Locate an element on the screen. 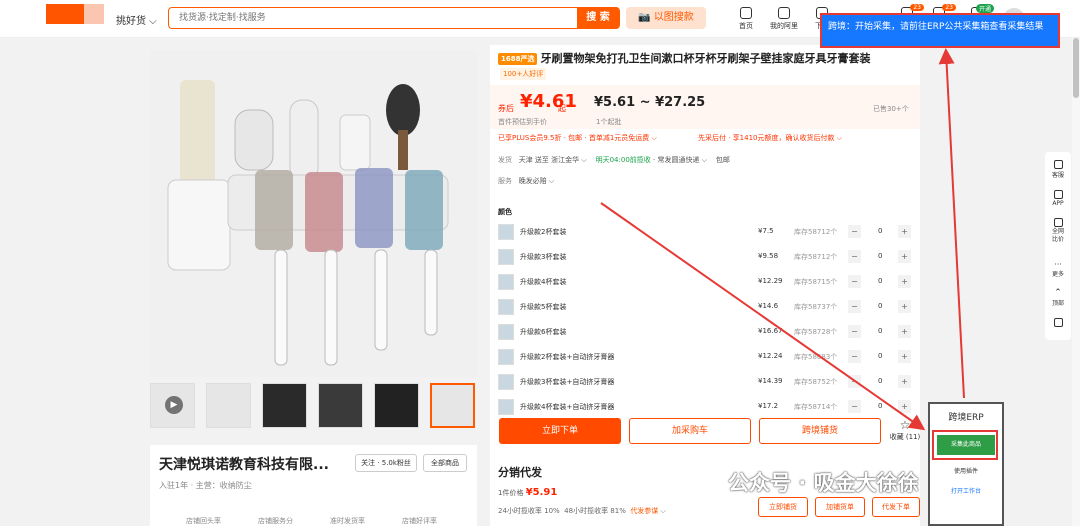 The width and height of the screenshot is (1080, 526). watermark: 公众号 · 吸金大徐徐 is located at coordinates (823, 483).